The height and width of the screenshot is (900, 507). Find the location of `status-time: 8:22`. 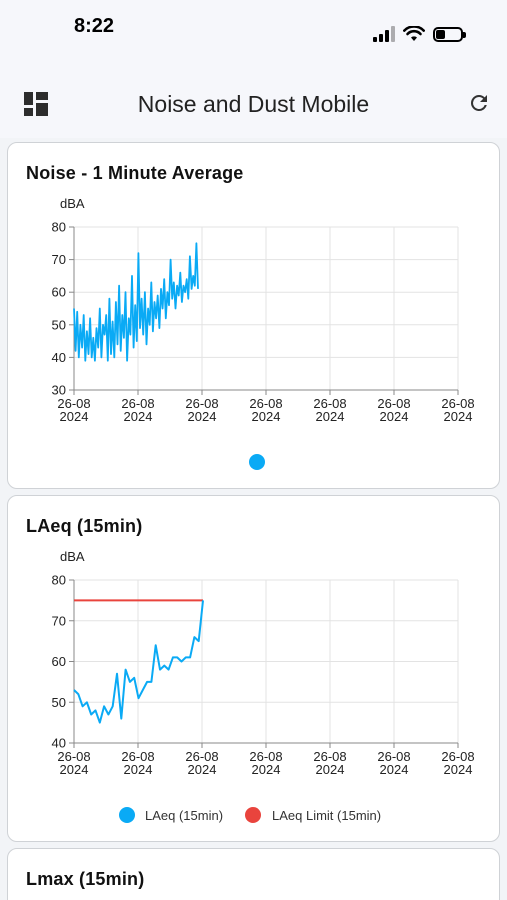

status-time: 8:22 is located at coordinates (94, 26).